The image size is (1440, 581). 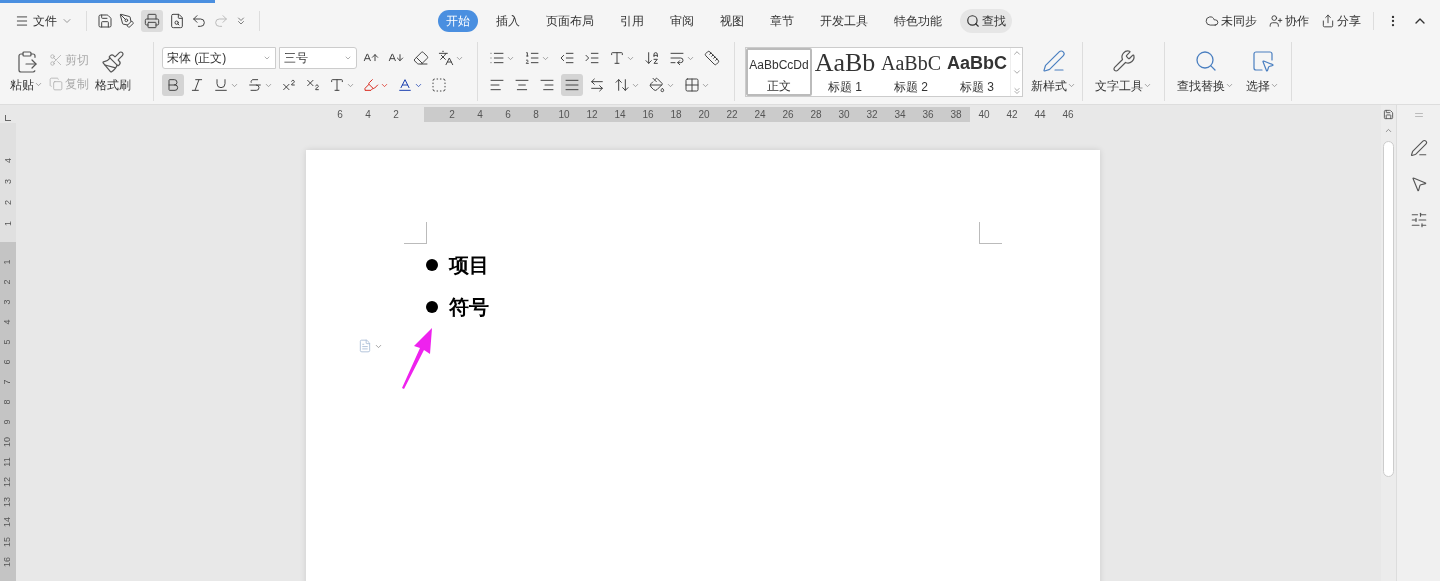 I want to click on ribbon-tab: 页面布局, so click(x=570, y=21).